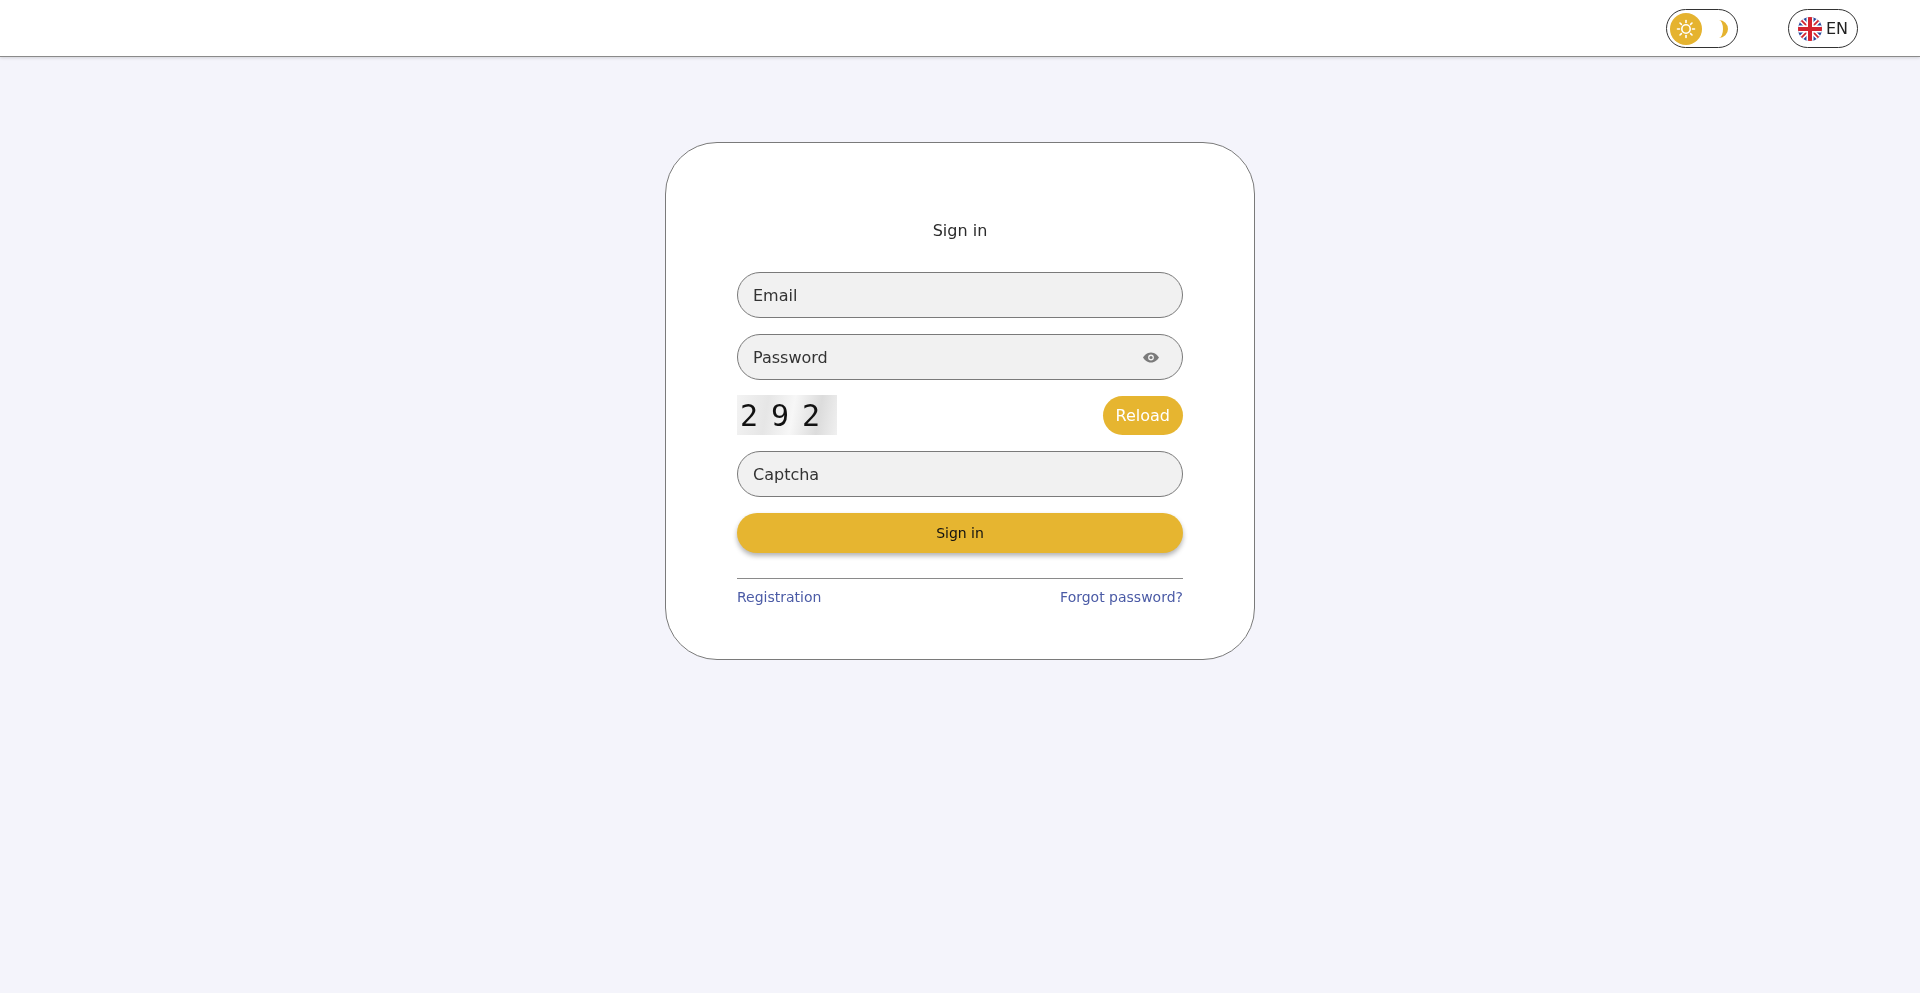  I want to click on forgot-password-link: Forgot password?, so click(1121, 597).